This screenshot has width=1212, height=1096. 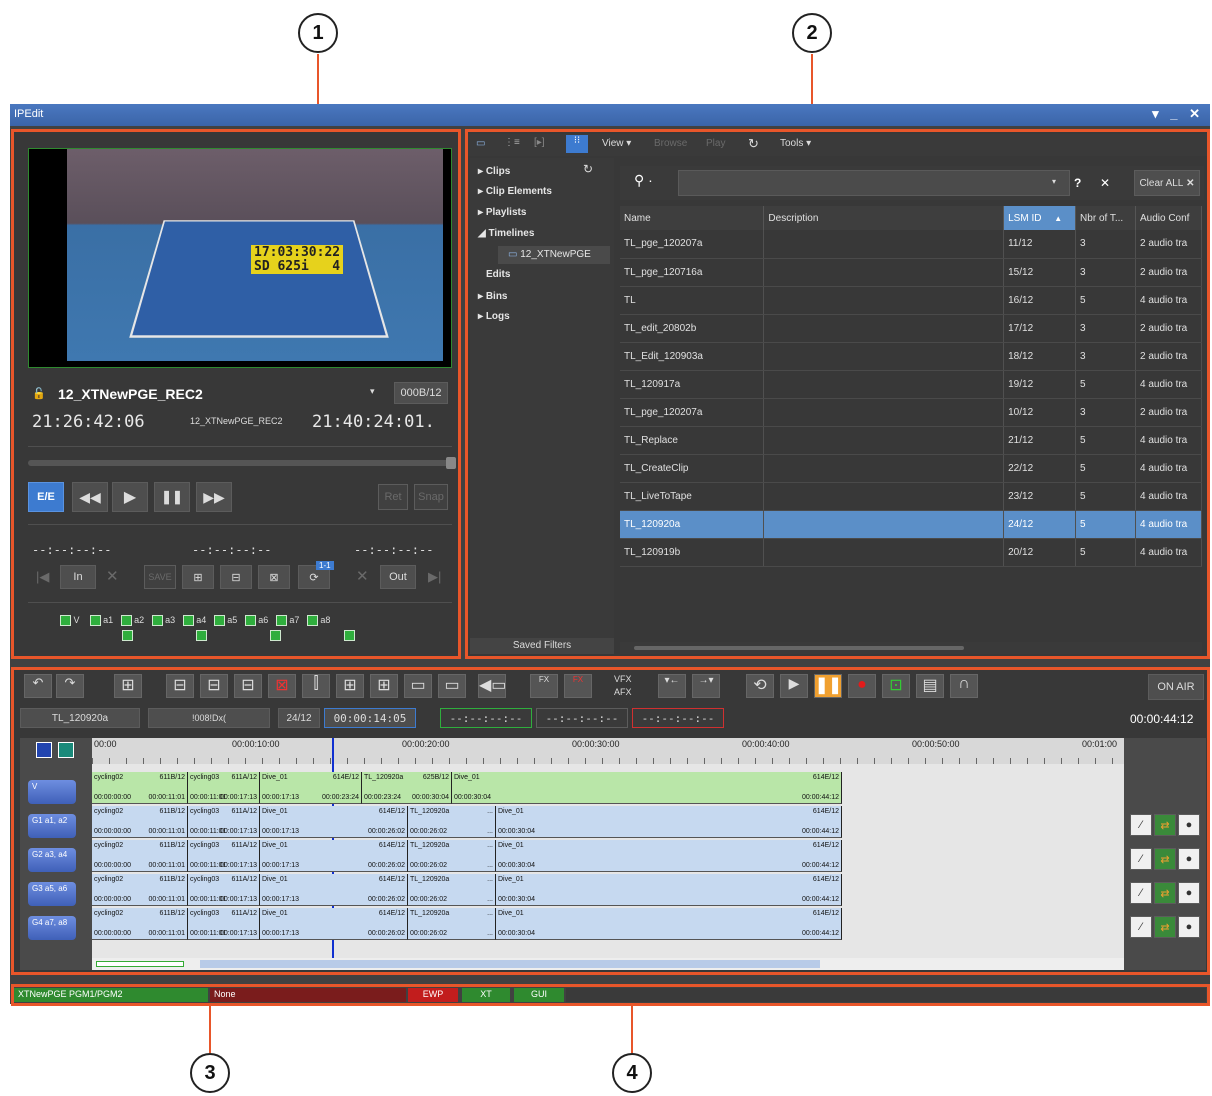 What do you see at coordinates (632, 1073) in the screenshot?
I see `callout-4: 4` at bounding box center [632, 1073].